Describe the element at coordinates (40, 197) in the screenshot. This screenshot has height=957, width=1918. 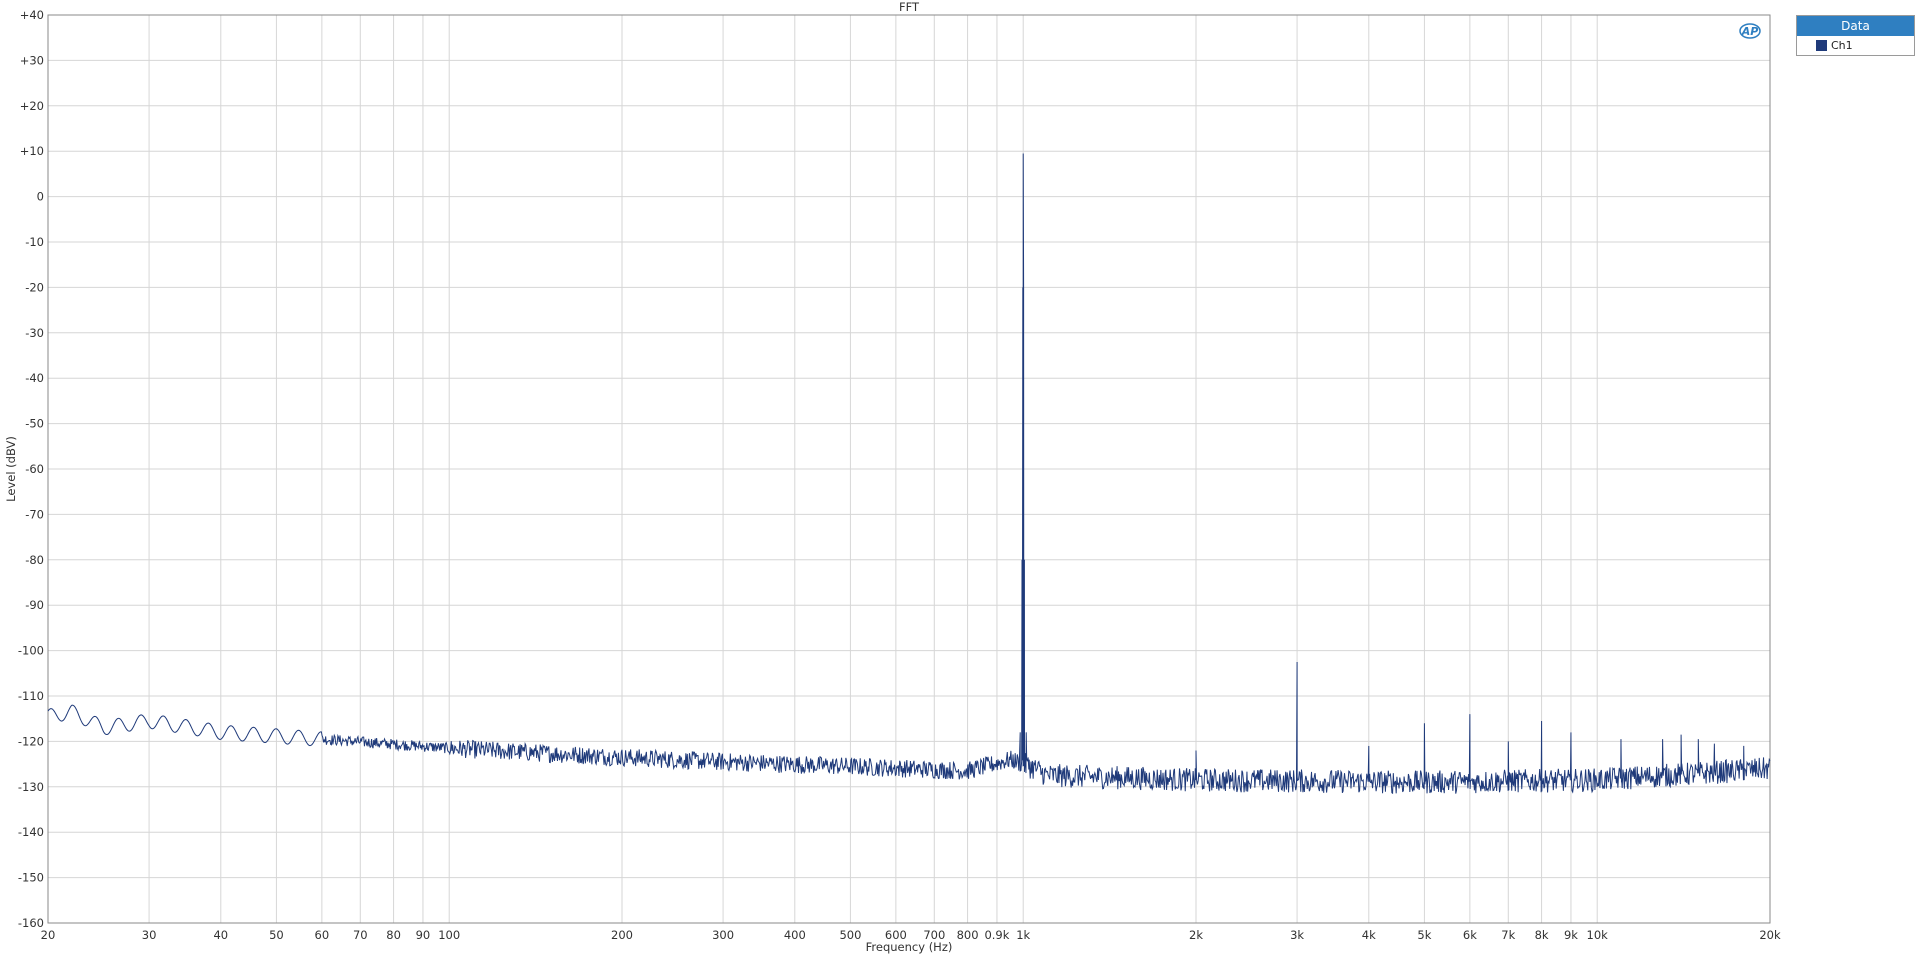
I see `y-tick-label: 0` at that location.